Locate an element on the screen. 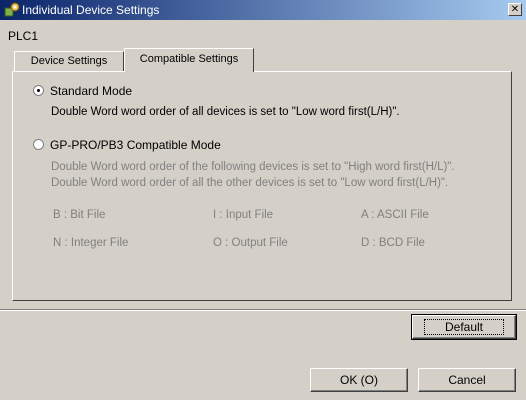 The width and height of the screenshot is (526, 400). device-settings-icon is located at coordinates (12, 9).